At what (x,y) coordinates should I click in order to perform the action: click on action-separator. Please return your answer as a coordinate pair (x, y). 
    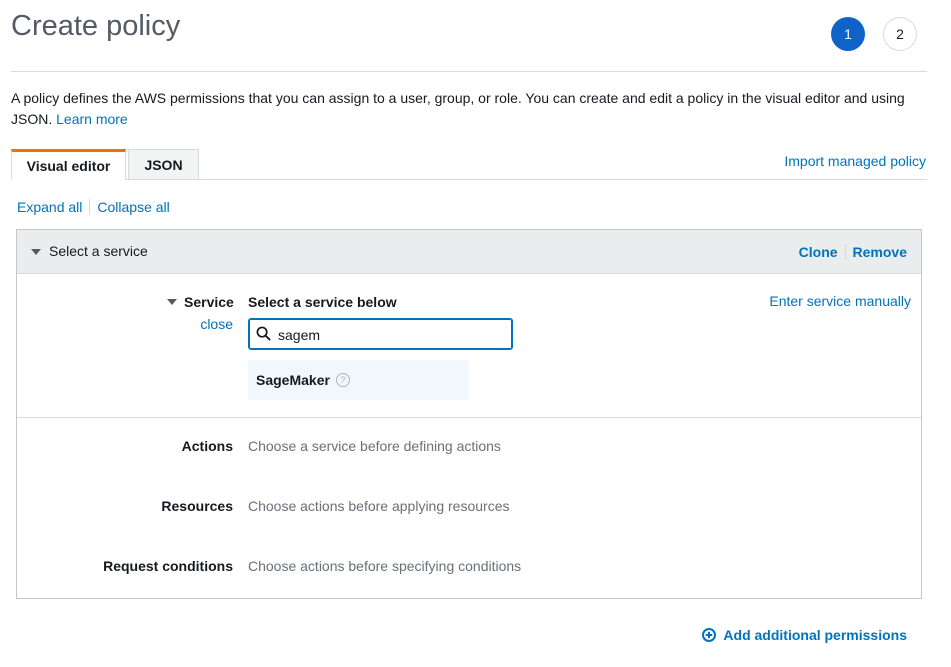
    Looking at the image, I should click on (845, 252).